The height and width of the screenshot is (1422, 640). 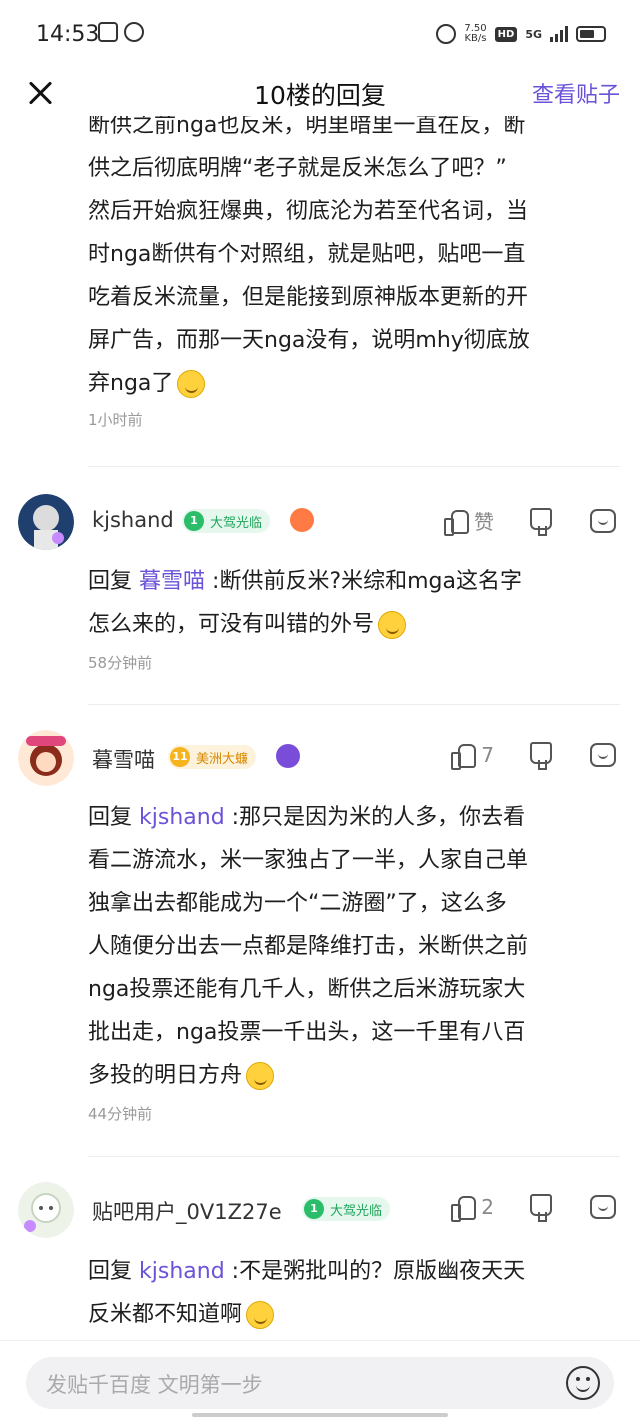 I want to click on username: 贴吧用户_0V1Z27e, so click(x=187, y=1211).